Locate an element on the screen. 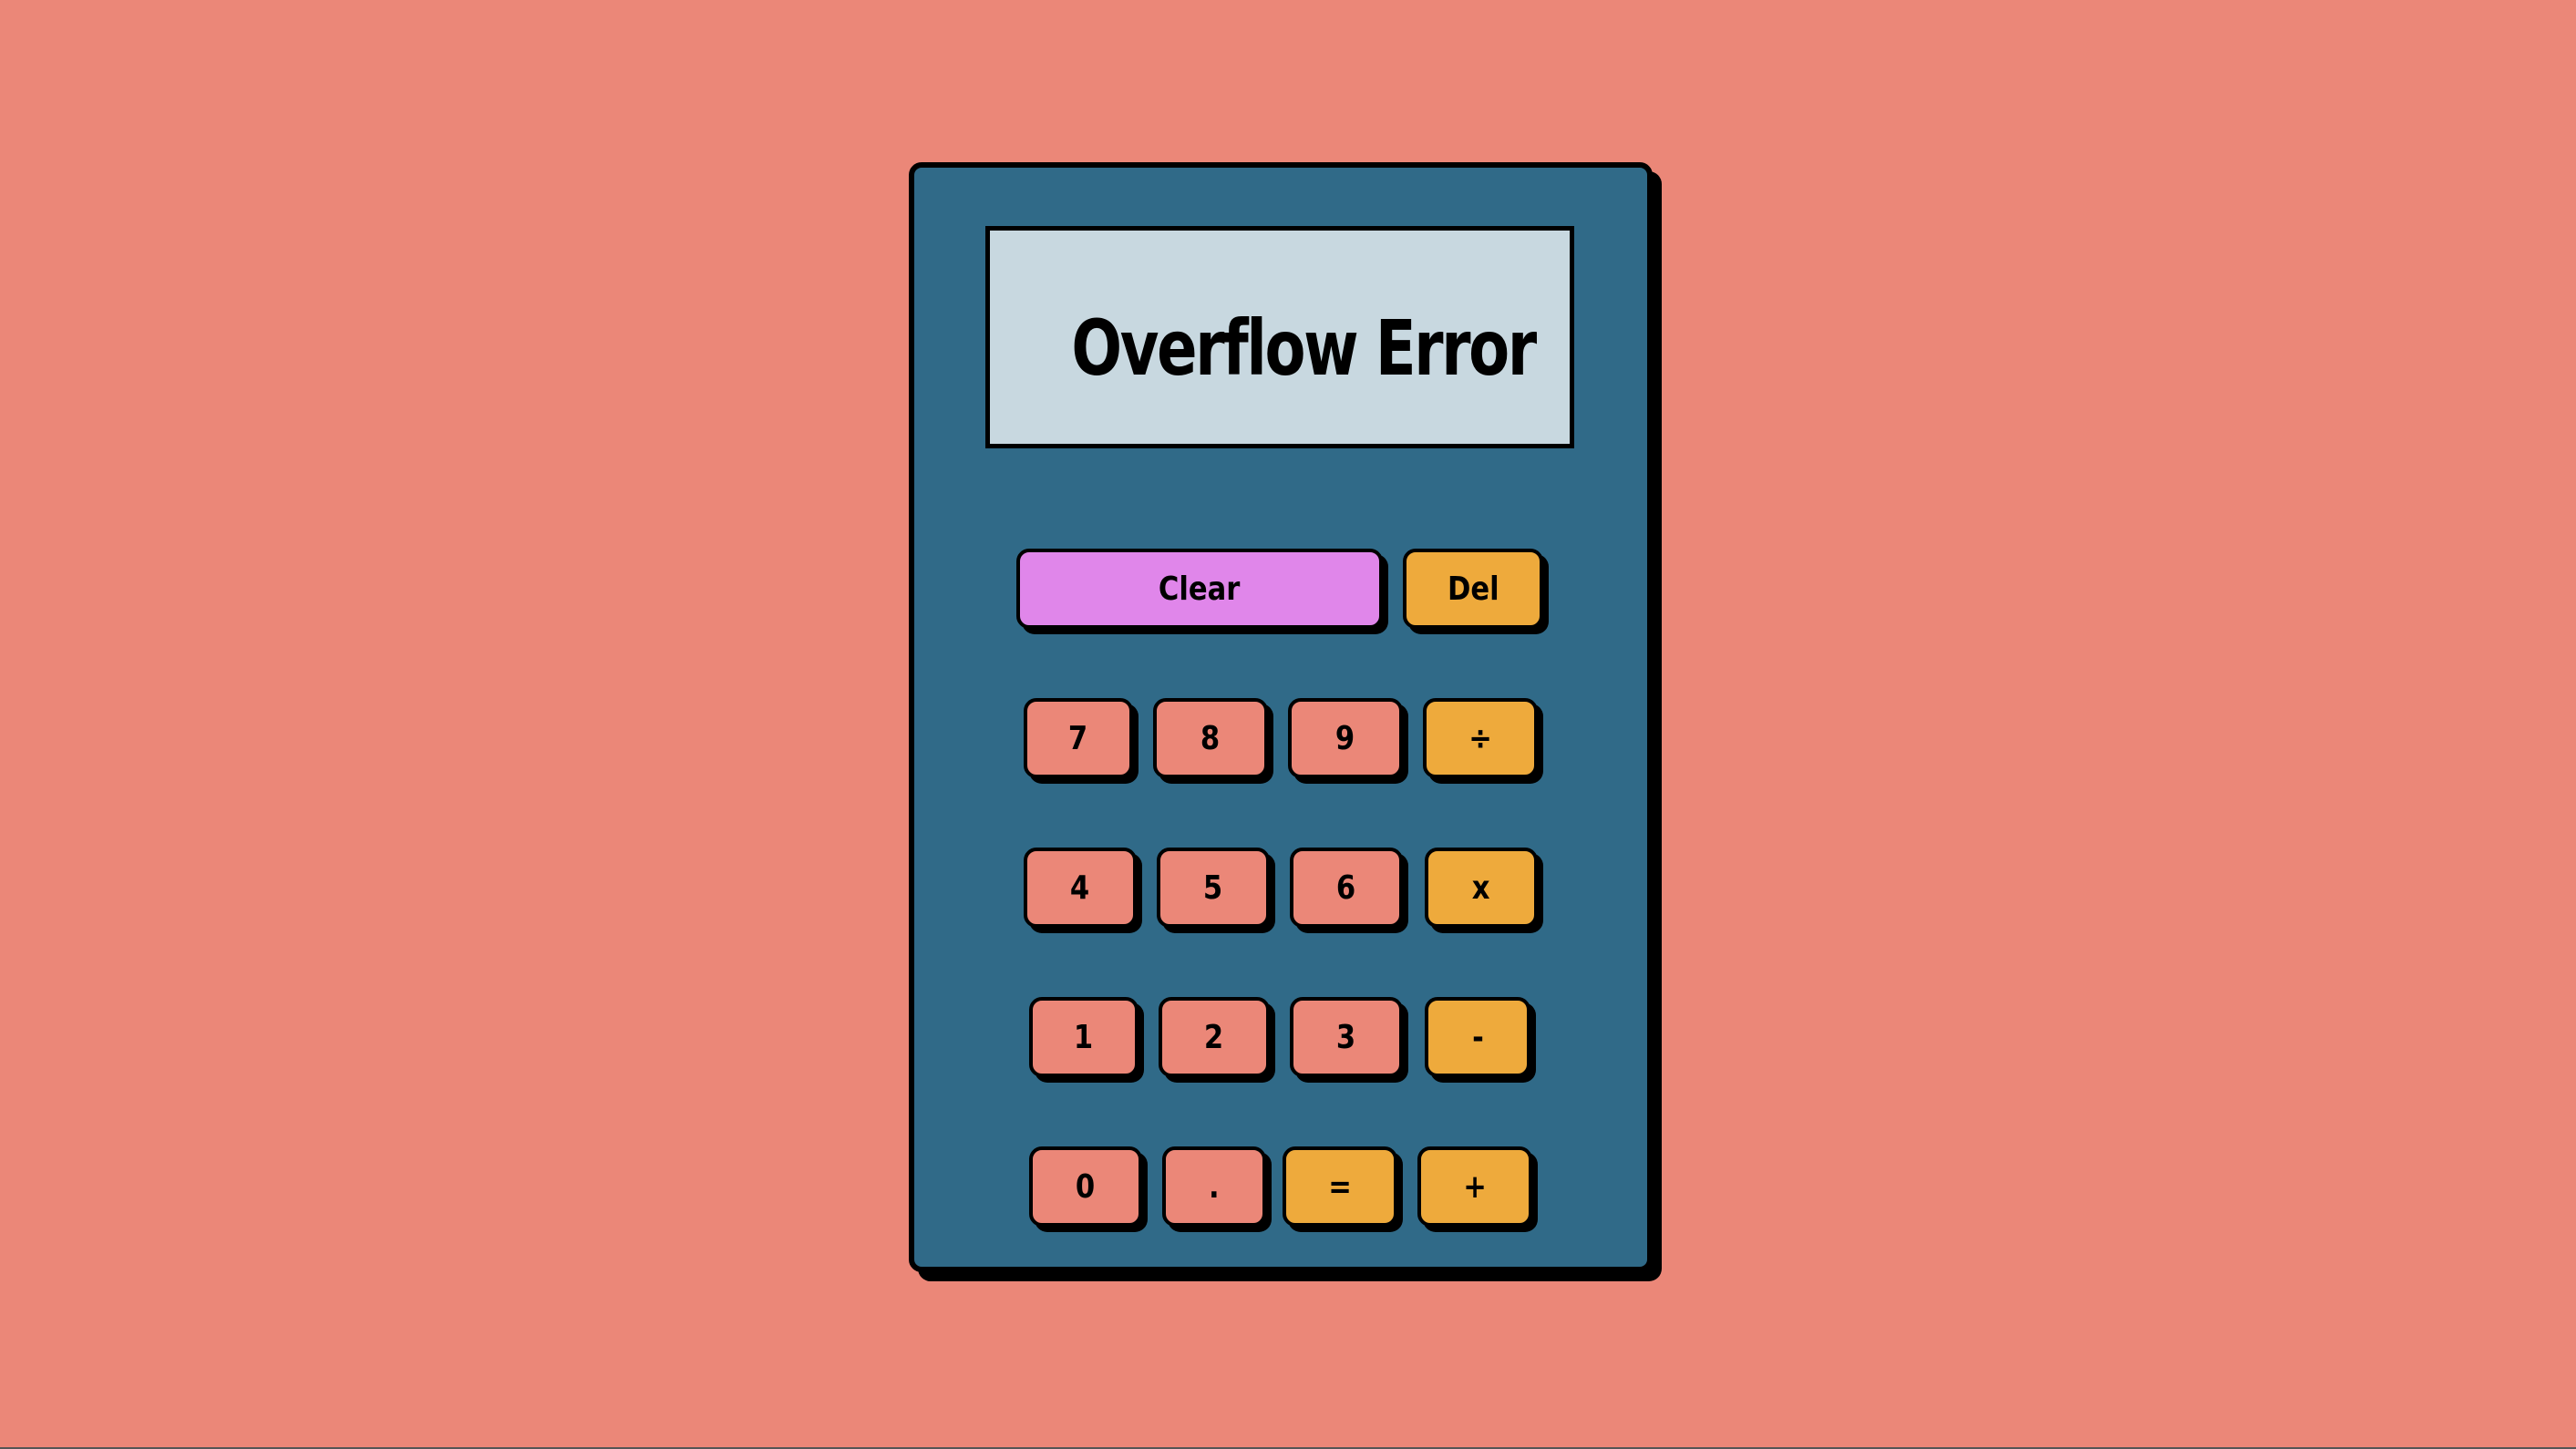  key-0: 0 is located at coordinates (1085, 1186).